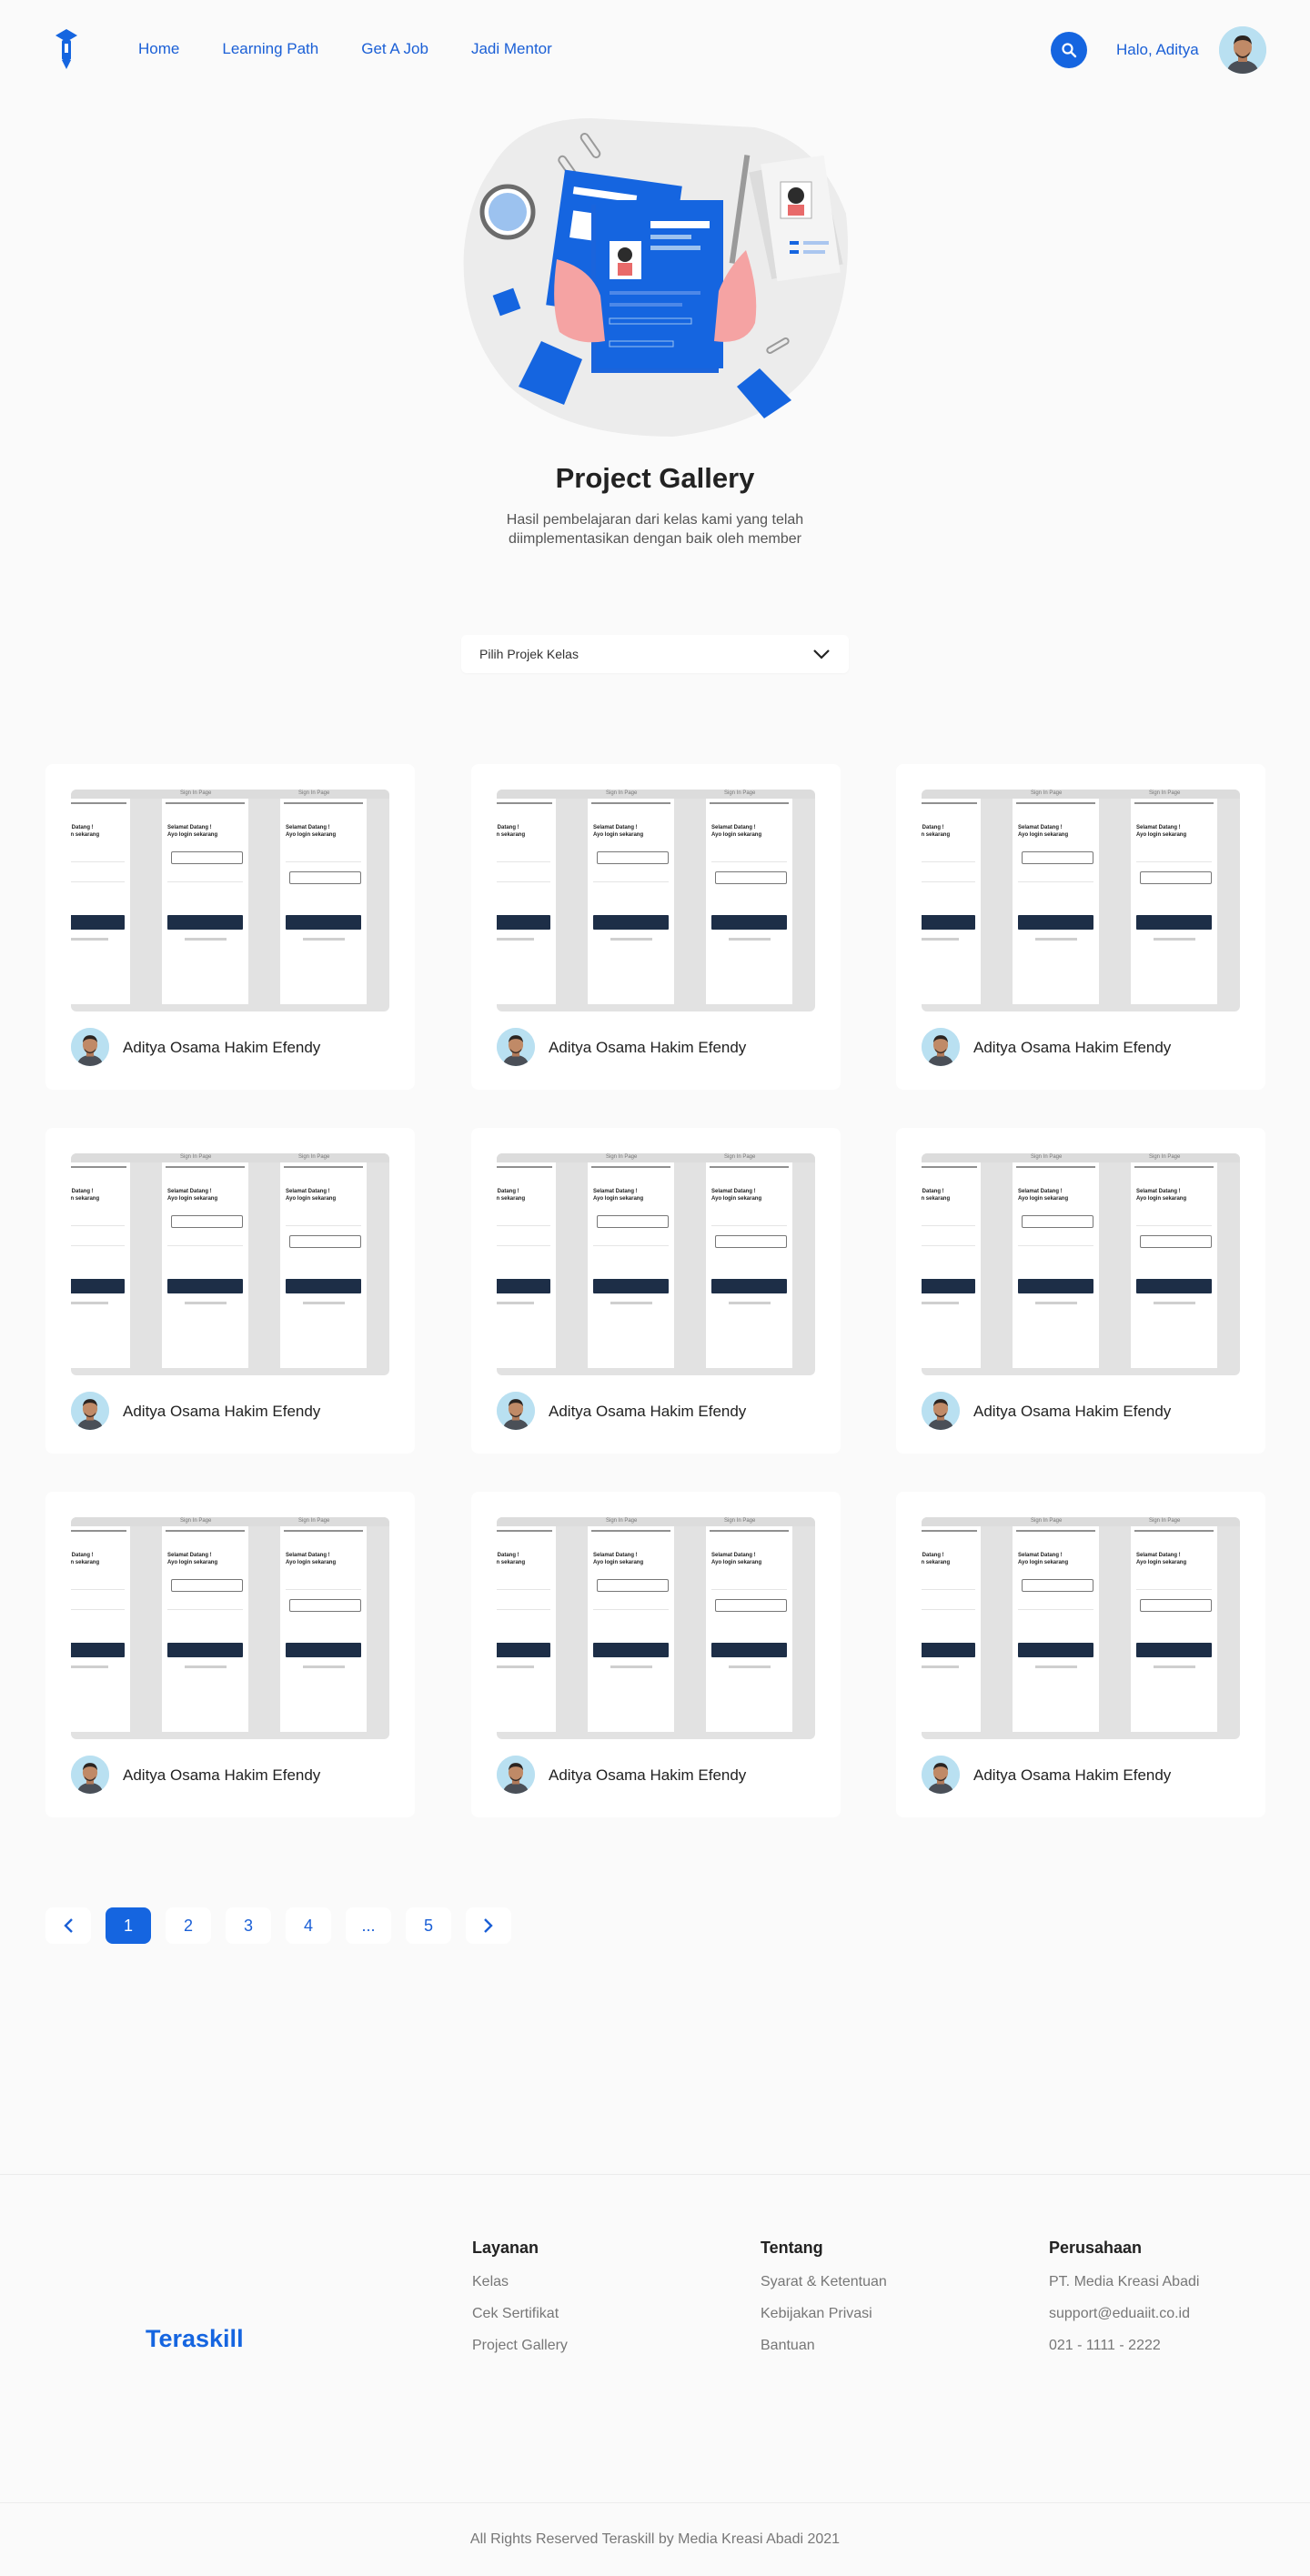 Image resolution: width=1310 pixels, height=2576 pixels. I want to click on dropdown-label: Pilih Projek Kelas, so click(529, 654).